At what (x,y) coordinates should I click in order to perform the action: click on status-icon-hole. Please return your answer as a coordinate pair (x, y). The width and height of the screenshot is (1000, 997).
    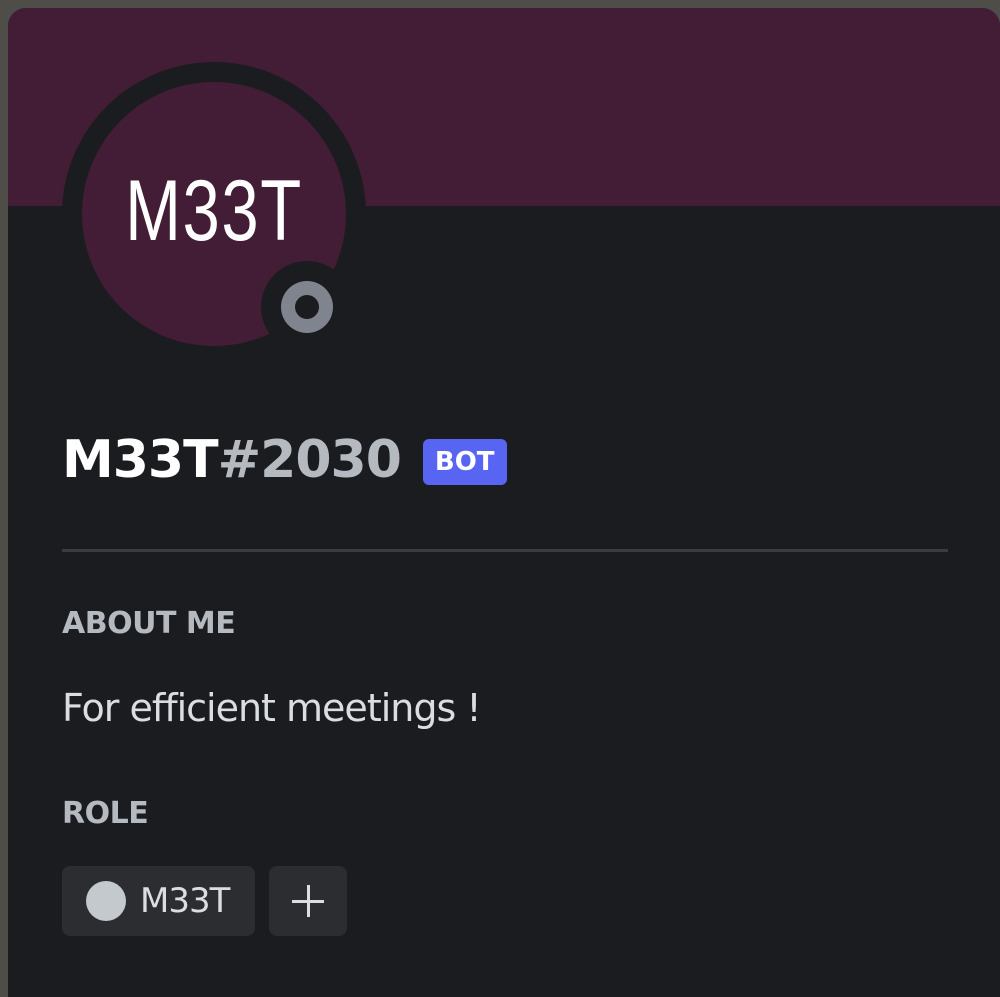
    Looking at the image, I should click on (307, 307).